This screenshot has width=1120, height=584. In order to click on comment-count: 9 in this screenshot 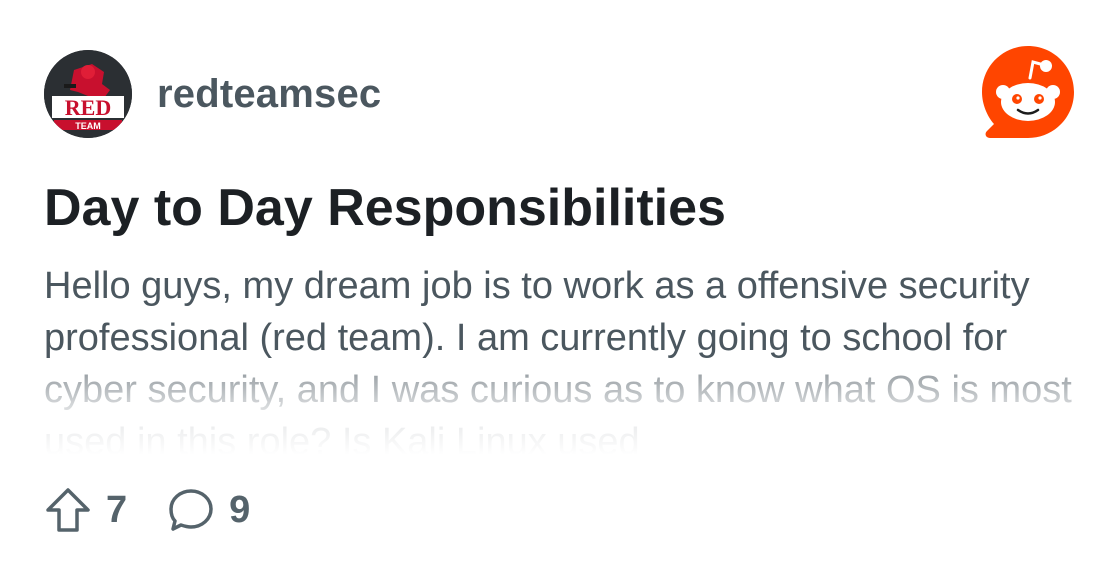, I will do `click(240, 510)`.